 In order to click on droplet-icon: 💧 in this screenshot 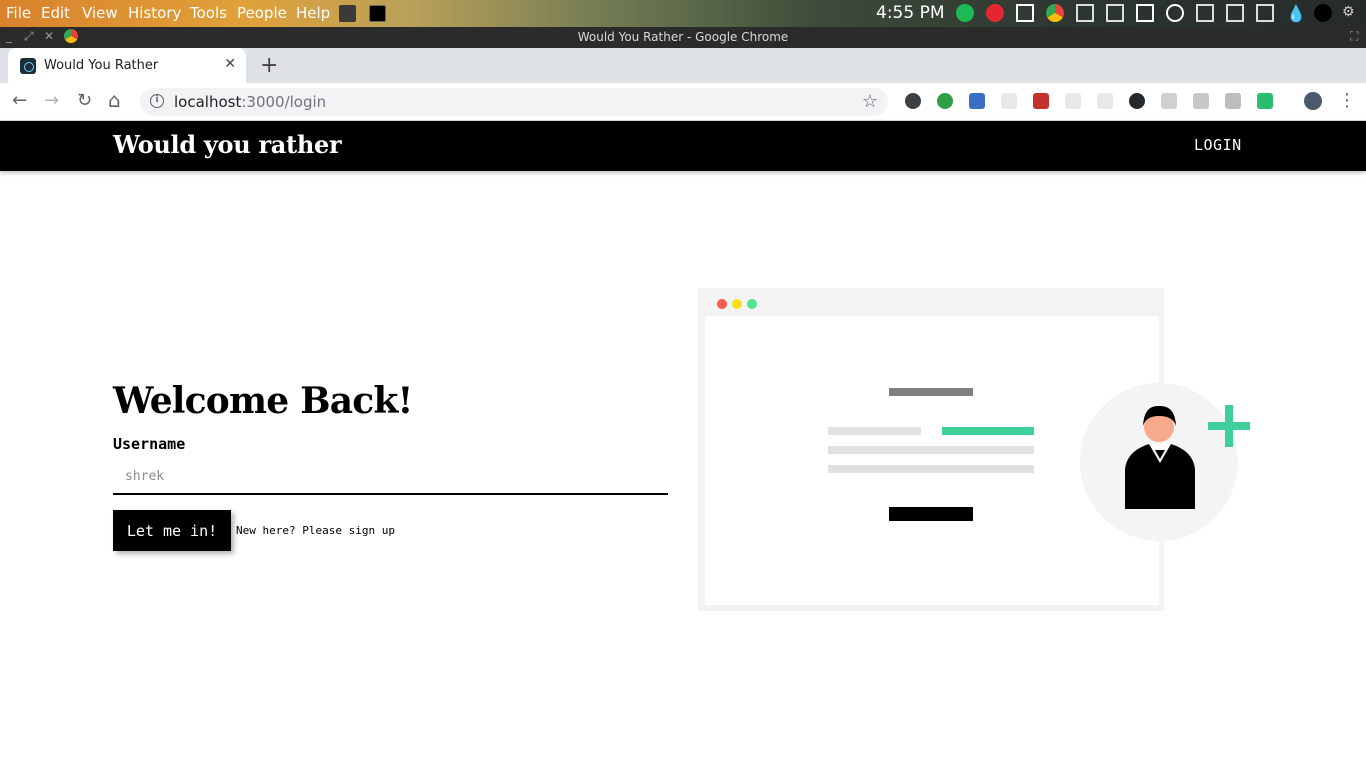, I will do `click(1296, 13)`.